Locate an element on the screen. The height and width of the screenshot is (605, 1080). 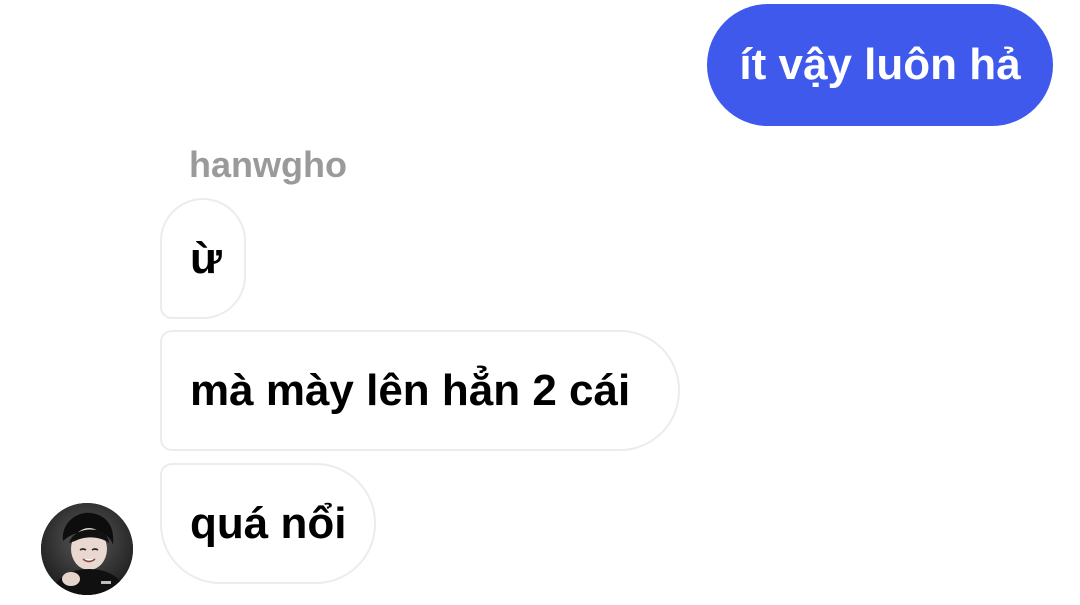
received-message-bubble: ừ is located at coordinates (203, 258).